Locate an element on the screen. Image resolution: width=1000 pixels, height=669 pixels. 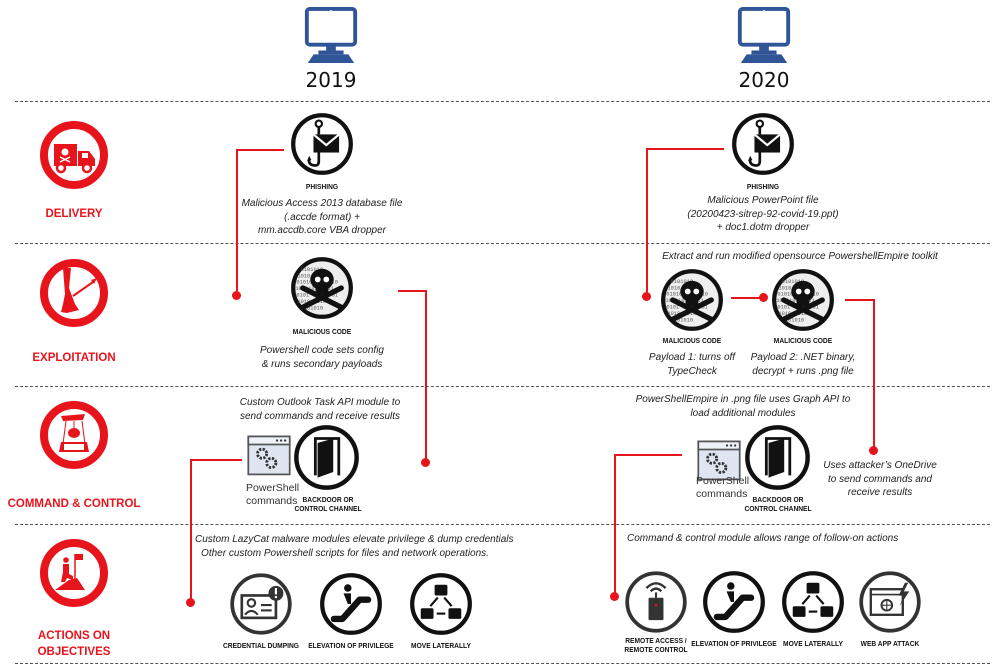
description-line: Malicious PowerPoint file is located at coordinates (763, 200).